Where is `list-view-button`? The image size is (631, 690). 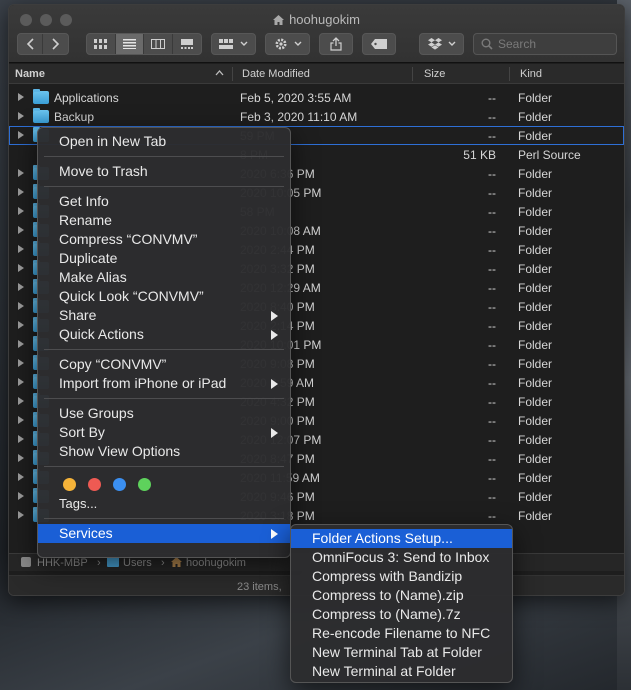 list-view-button is located at coordinates (129, 44).